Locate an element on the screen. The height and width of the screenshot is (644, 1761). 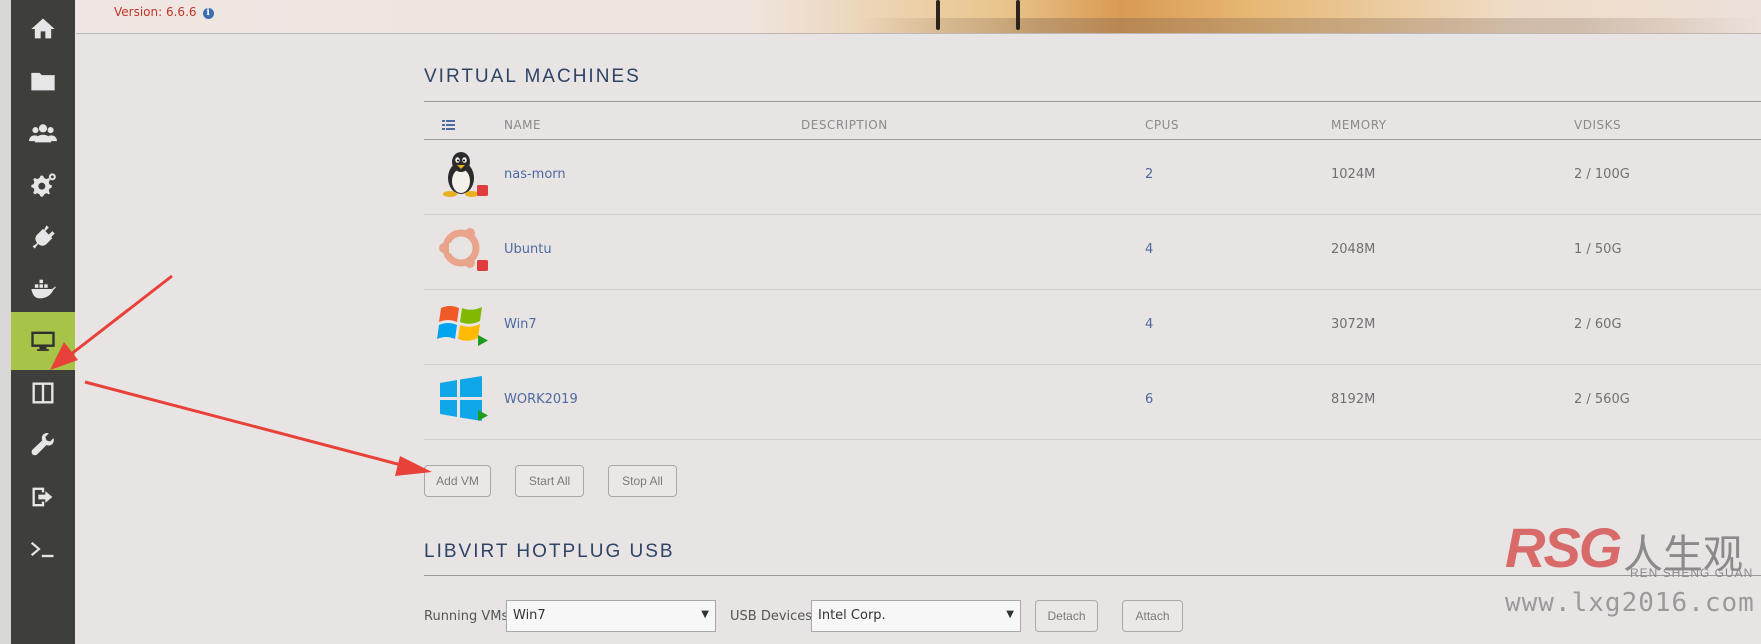
sidebar-item-users is located at coordinates (43, 133).